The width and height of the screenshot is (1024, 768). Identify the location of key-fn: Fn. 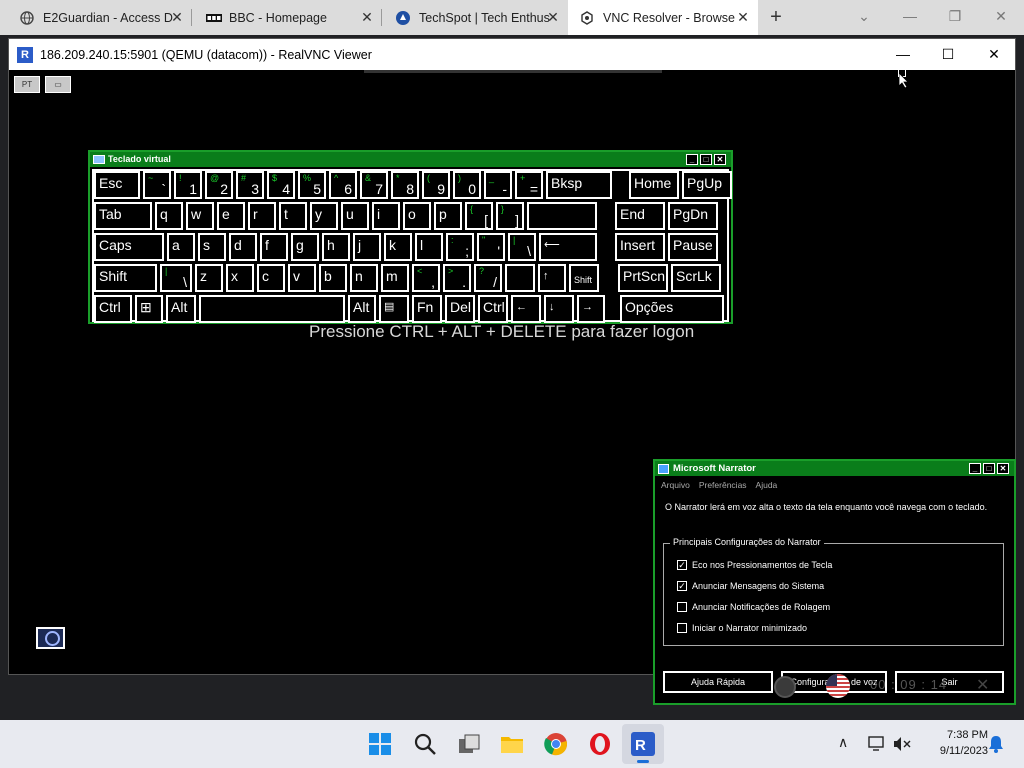
(427, 309).